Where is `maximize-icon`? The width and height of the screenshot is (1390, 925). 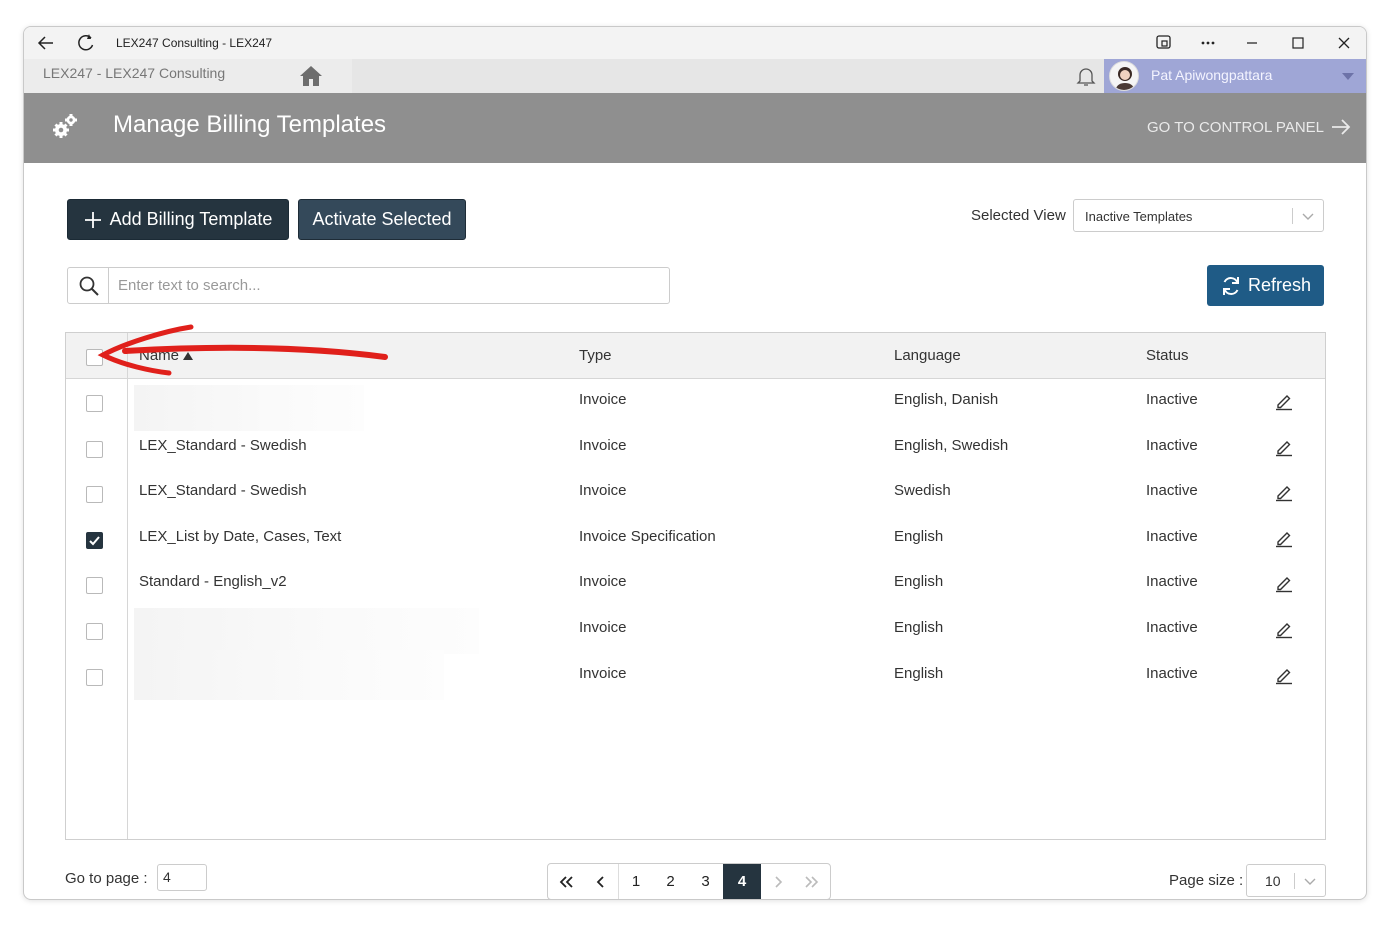
maximize-icon is located at coordinates (1298, 43).